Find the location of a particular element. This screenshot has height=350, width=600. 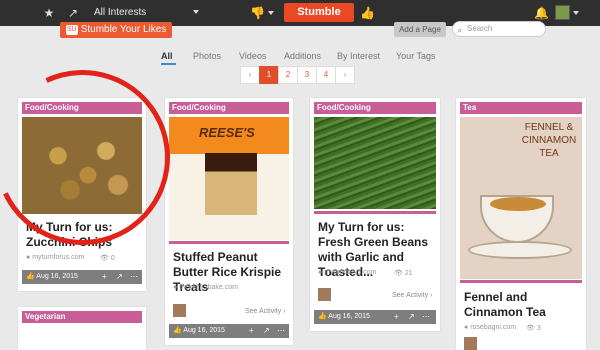

search-icon: ⌕ is located at coordinates (460, 30).